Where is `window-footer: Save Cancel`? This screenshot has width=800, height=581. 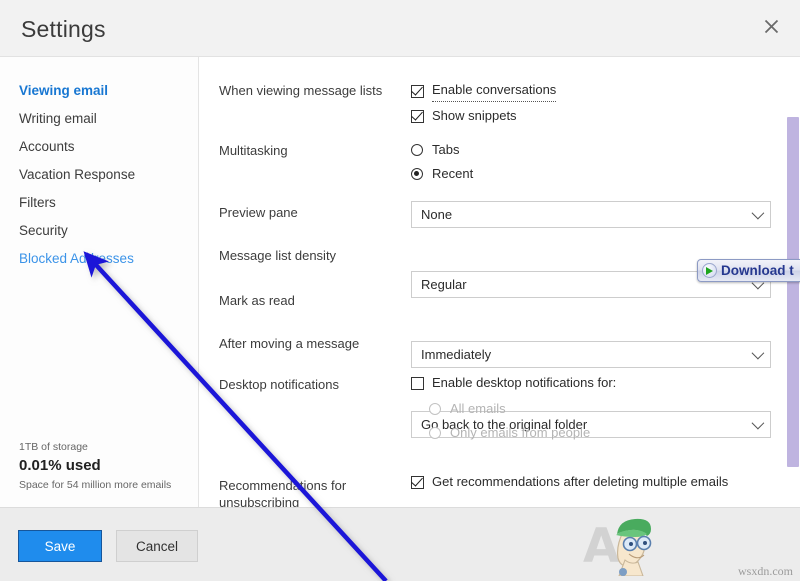 window-footer: Save Cancel is located at coordinates (400, 544).